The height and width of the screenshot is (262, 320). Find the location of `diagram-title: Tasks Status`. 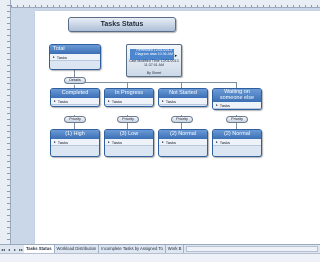

diagram-title: Tasks Status is located at coordinates (122, 24).